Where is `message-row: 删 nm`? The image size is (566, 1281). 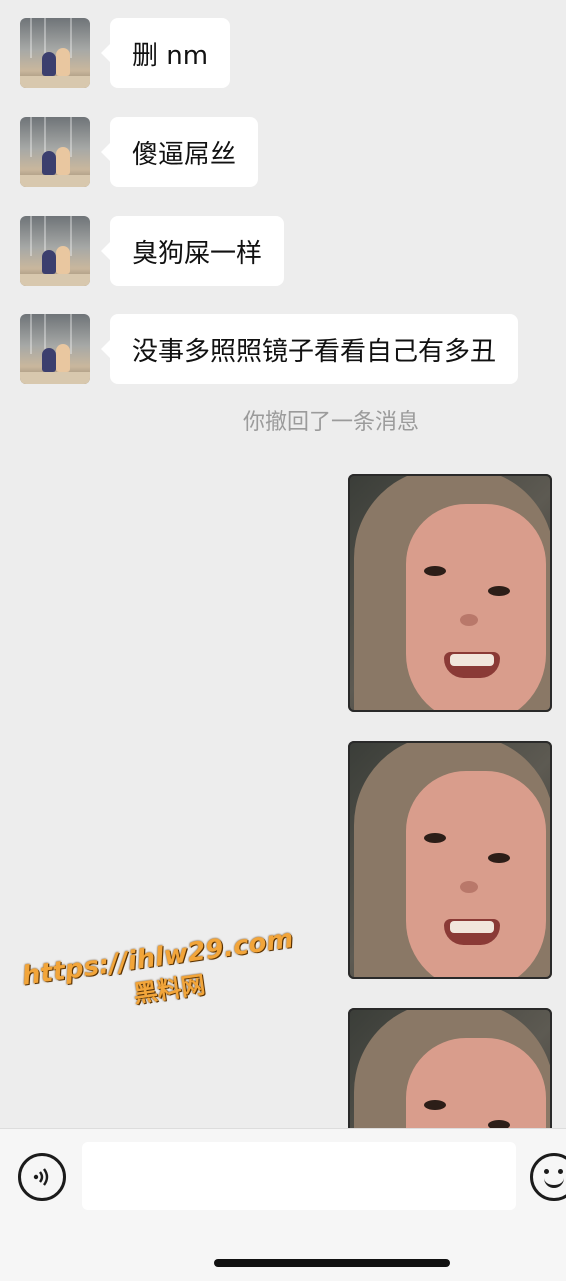
message-row: 删 nm is located at coordinates (125, 53).